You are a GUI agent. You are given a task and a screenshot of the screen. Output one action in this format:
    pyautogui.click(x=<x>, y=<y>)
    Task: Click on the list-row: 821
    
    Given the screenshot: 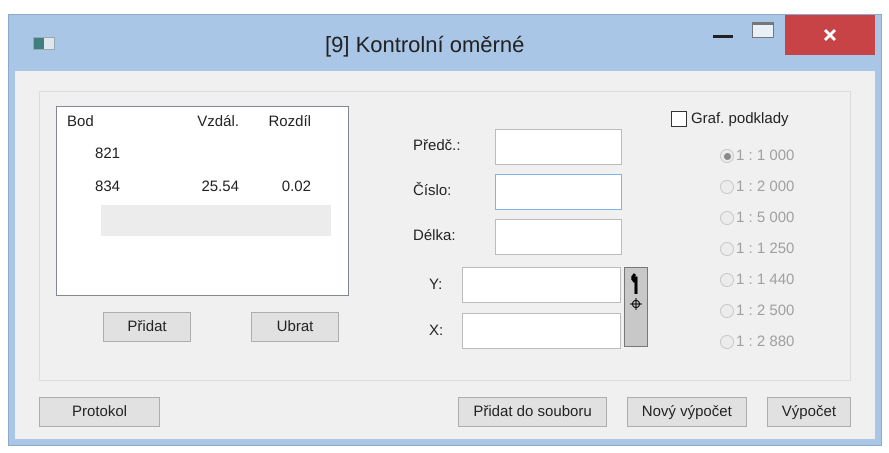 What is the action you would take?
    pyautogui.click(x=202, y=154)
    